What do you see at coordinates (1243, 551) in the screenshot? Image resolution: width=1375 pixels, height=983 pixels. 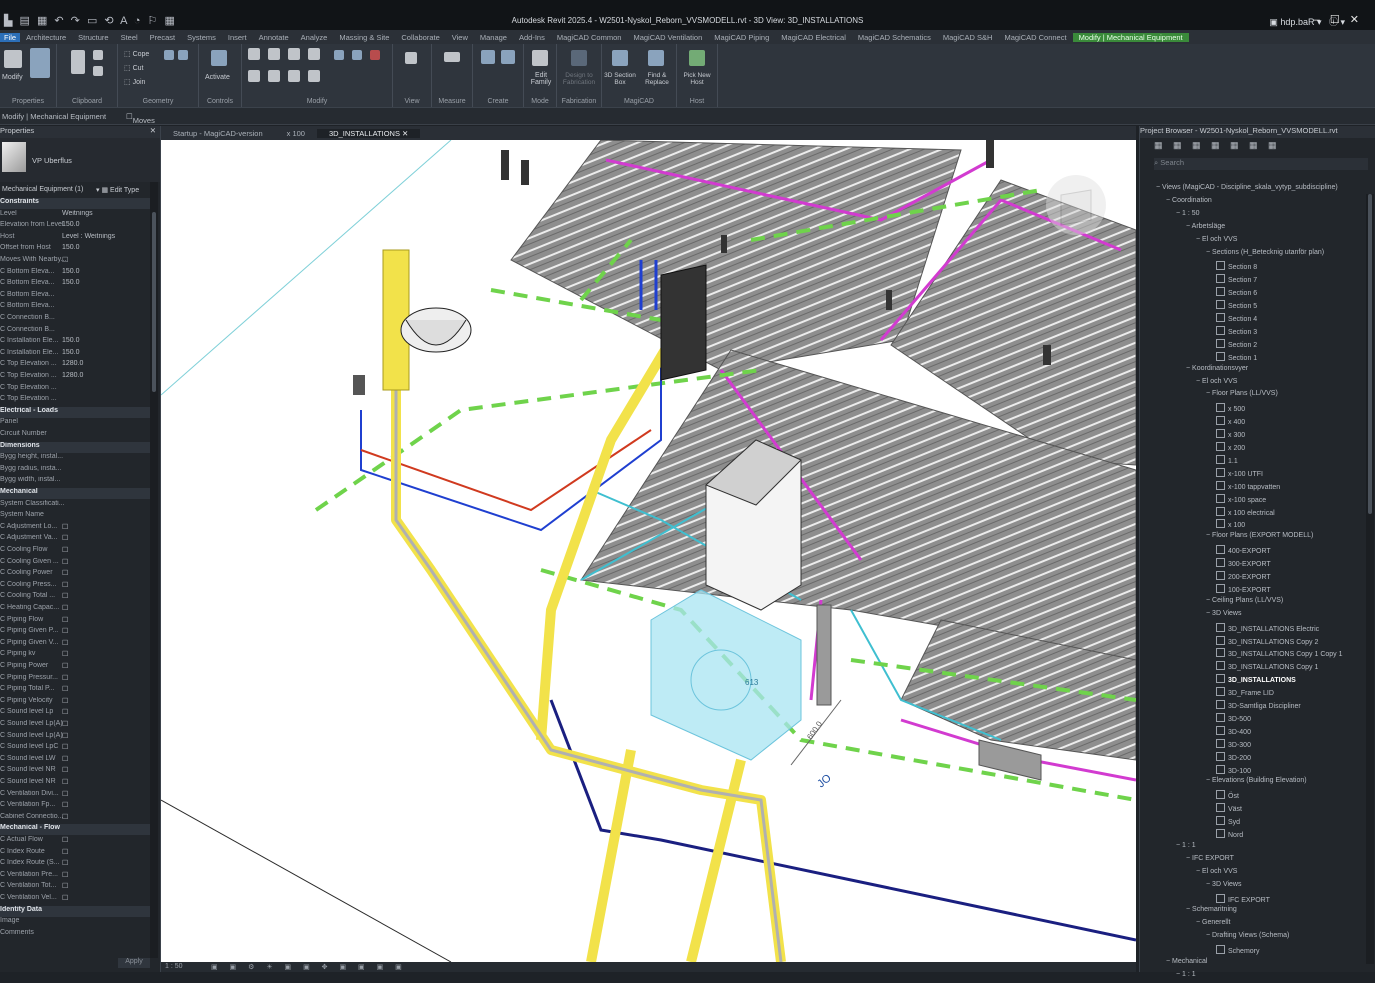 I see `browser-view-item: 400-EXPORT` at bounding box center [1243, 551].